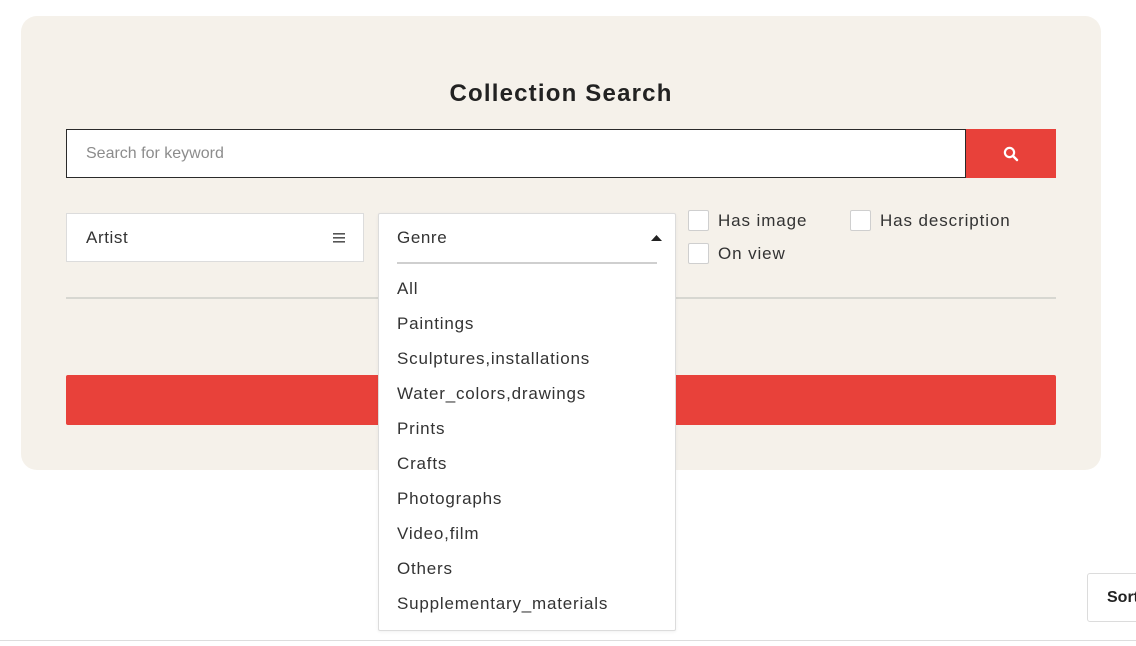 Image resolution: width=1136 pixels, height=646 pixels. What do you see at coordinates (516, 153) in the screenshot?
I see `search-input` at bounding box center [516, 153].